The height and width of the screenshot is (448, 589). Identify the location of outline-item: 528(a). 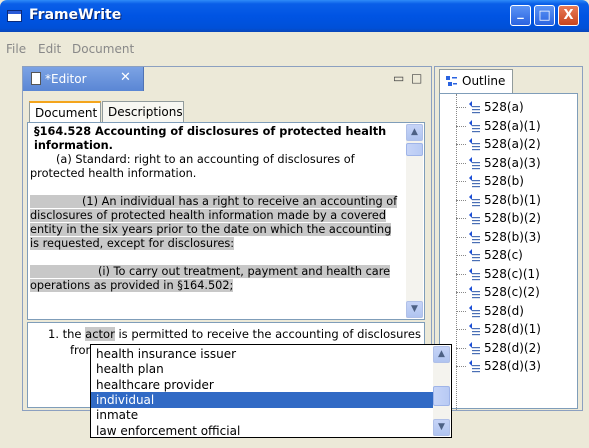
(505, 107).